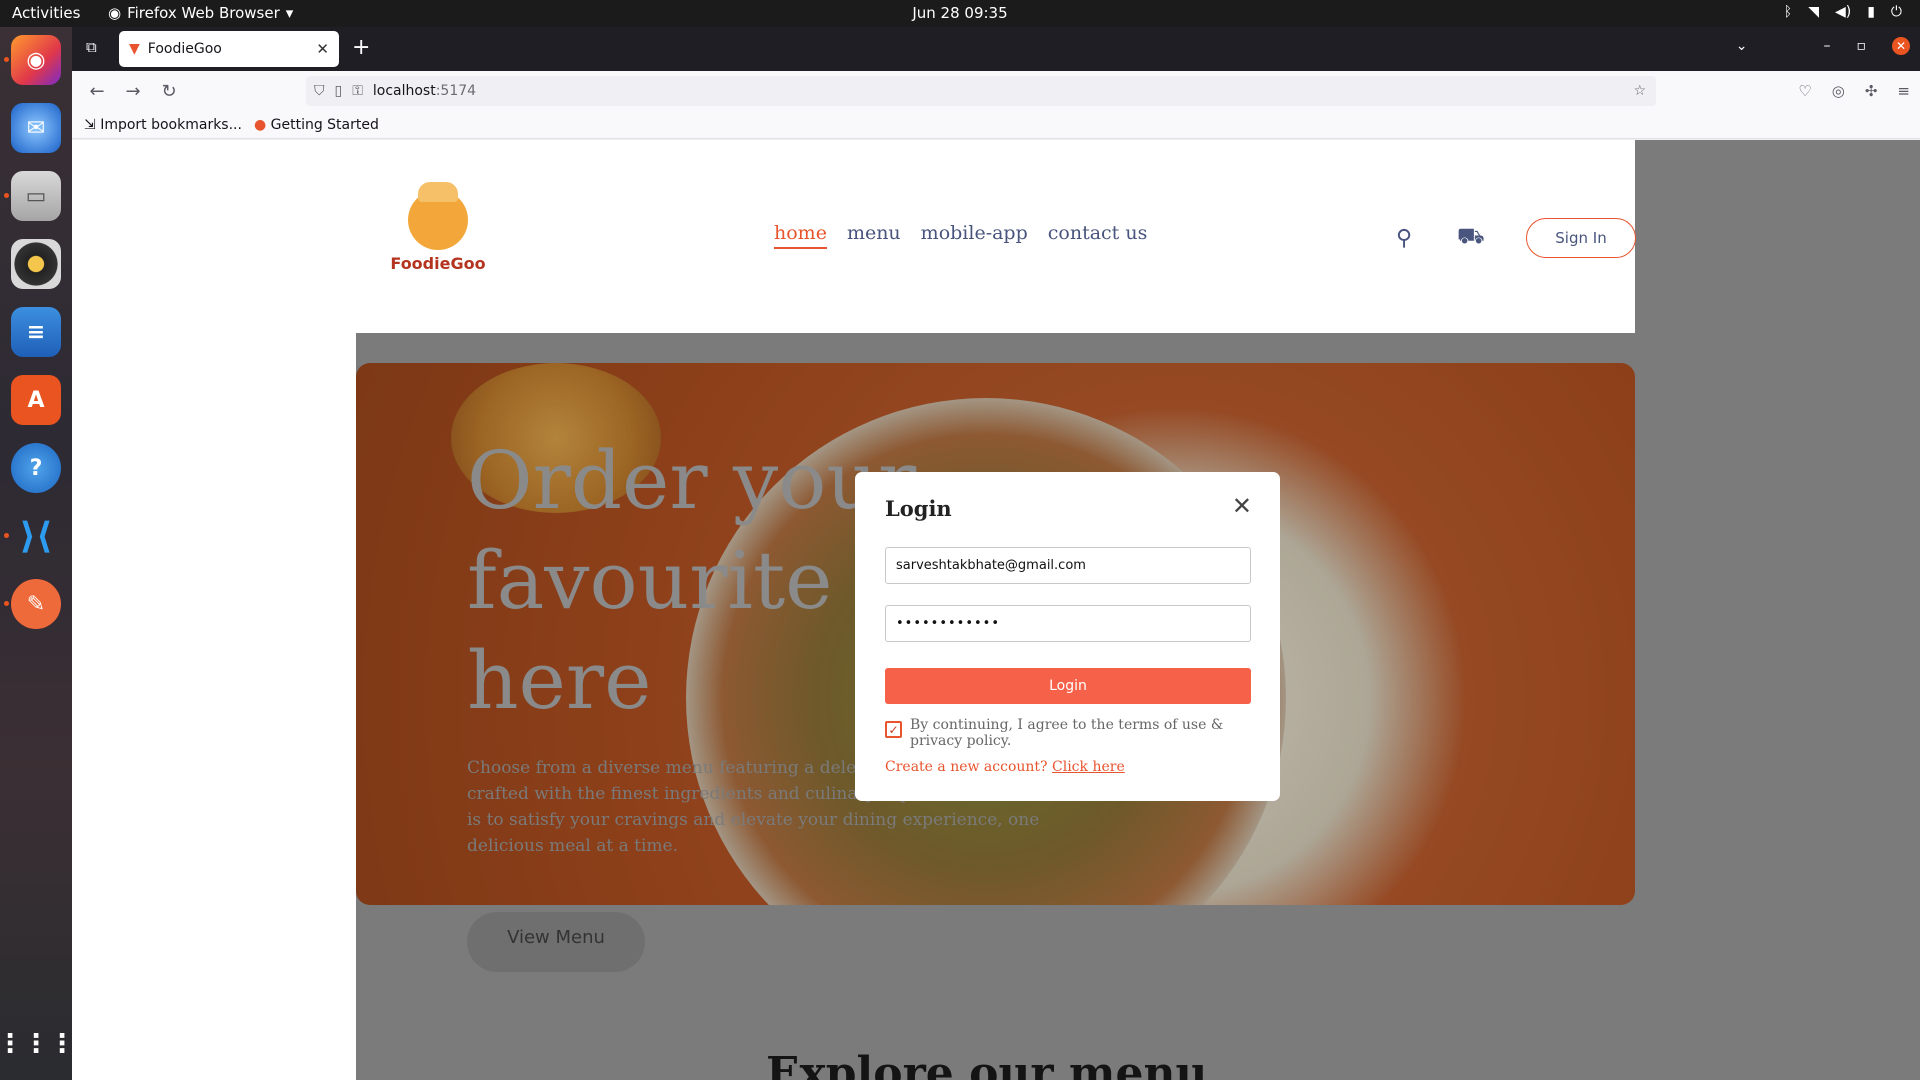 This screenshot has height=1080, width=1920. Describe the element at coordinates (37, 1044) in the screenshot. I see `app-grid-icon: ⋮⋮⋮` at that location.